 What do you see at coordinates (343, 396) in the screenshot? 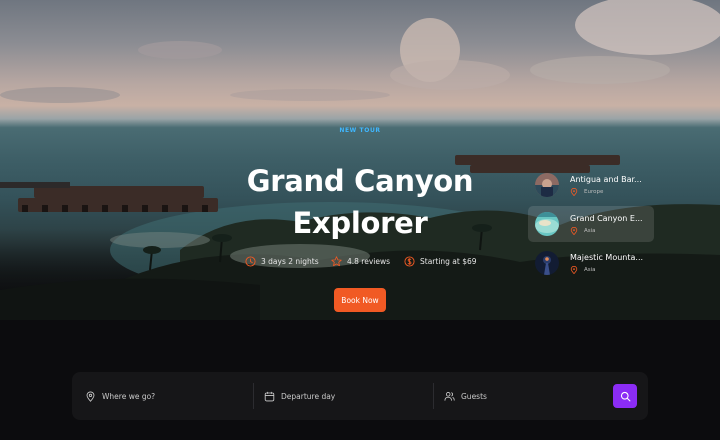
I see `departure-date-field: Departure day` at bounding box center [343, 396].